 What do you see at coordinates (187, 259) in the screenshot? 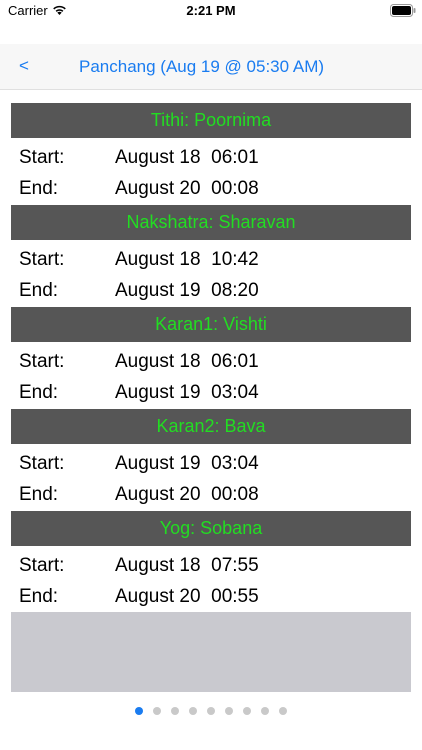
I see `time-row-value: August 18 10:42` at bounding box center [187, 259].